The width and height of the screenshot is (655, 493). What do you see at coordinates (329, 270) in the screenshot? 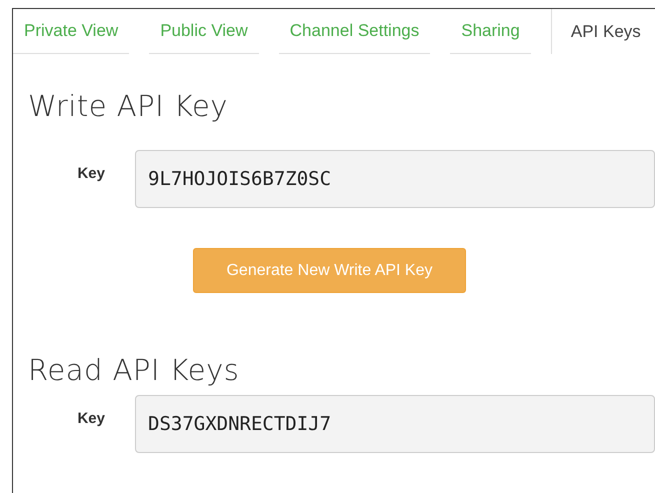
I see `generate-key-button: Generate New Write API Key` at bounding box center [329, 270].